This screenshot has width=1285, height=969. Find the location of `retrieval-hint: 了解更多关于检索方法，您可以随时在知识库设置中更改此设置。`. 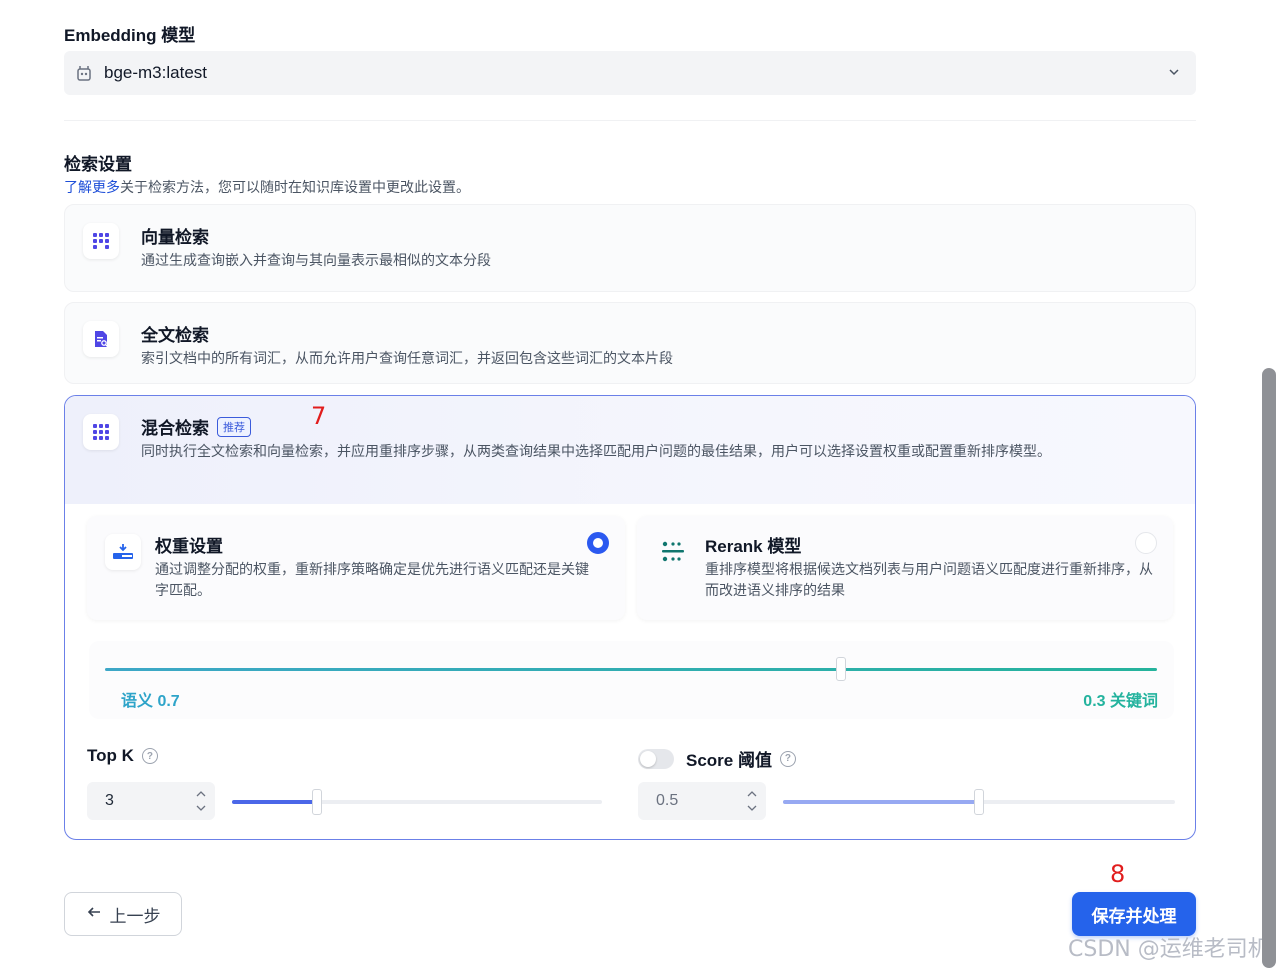

retrieval-hint: 了解更多关于检索方法，您可以随时在知识库设置中更改此设置。 is located at coordinates (267, 187).